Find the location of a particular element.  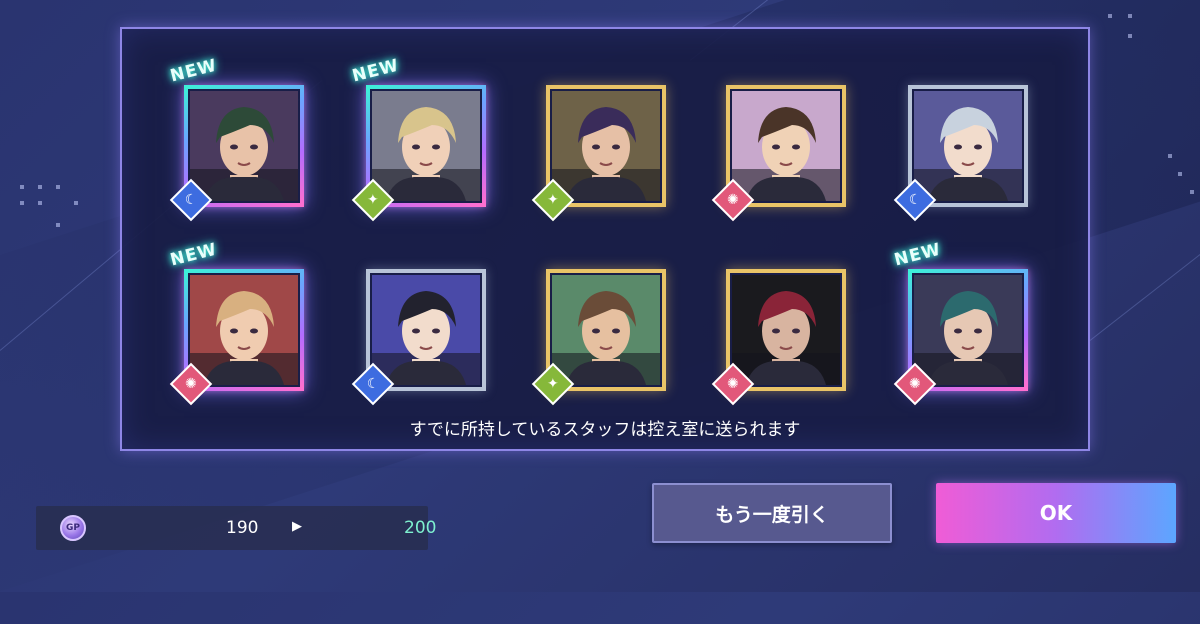

staff-card: ☾ NEW is located at coordinates (236, 139).